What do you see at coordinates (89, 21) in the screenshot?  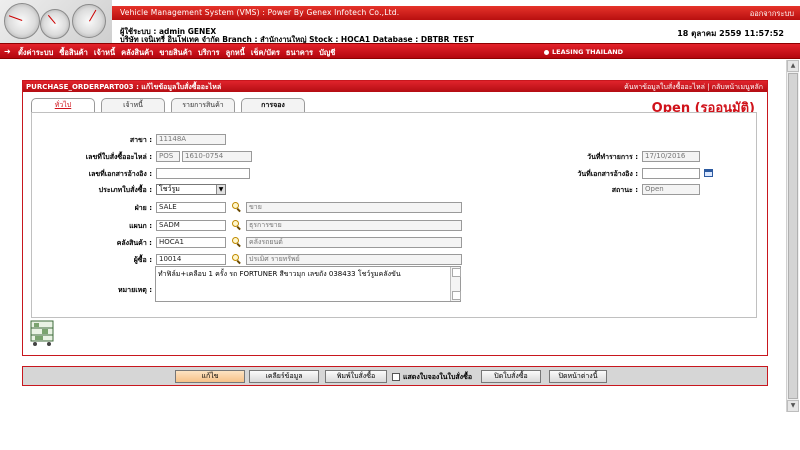 I see `fuel-gauge-icon` at bounding box center [89, 21].